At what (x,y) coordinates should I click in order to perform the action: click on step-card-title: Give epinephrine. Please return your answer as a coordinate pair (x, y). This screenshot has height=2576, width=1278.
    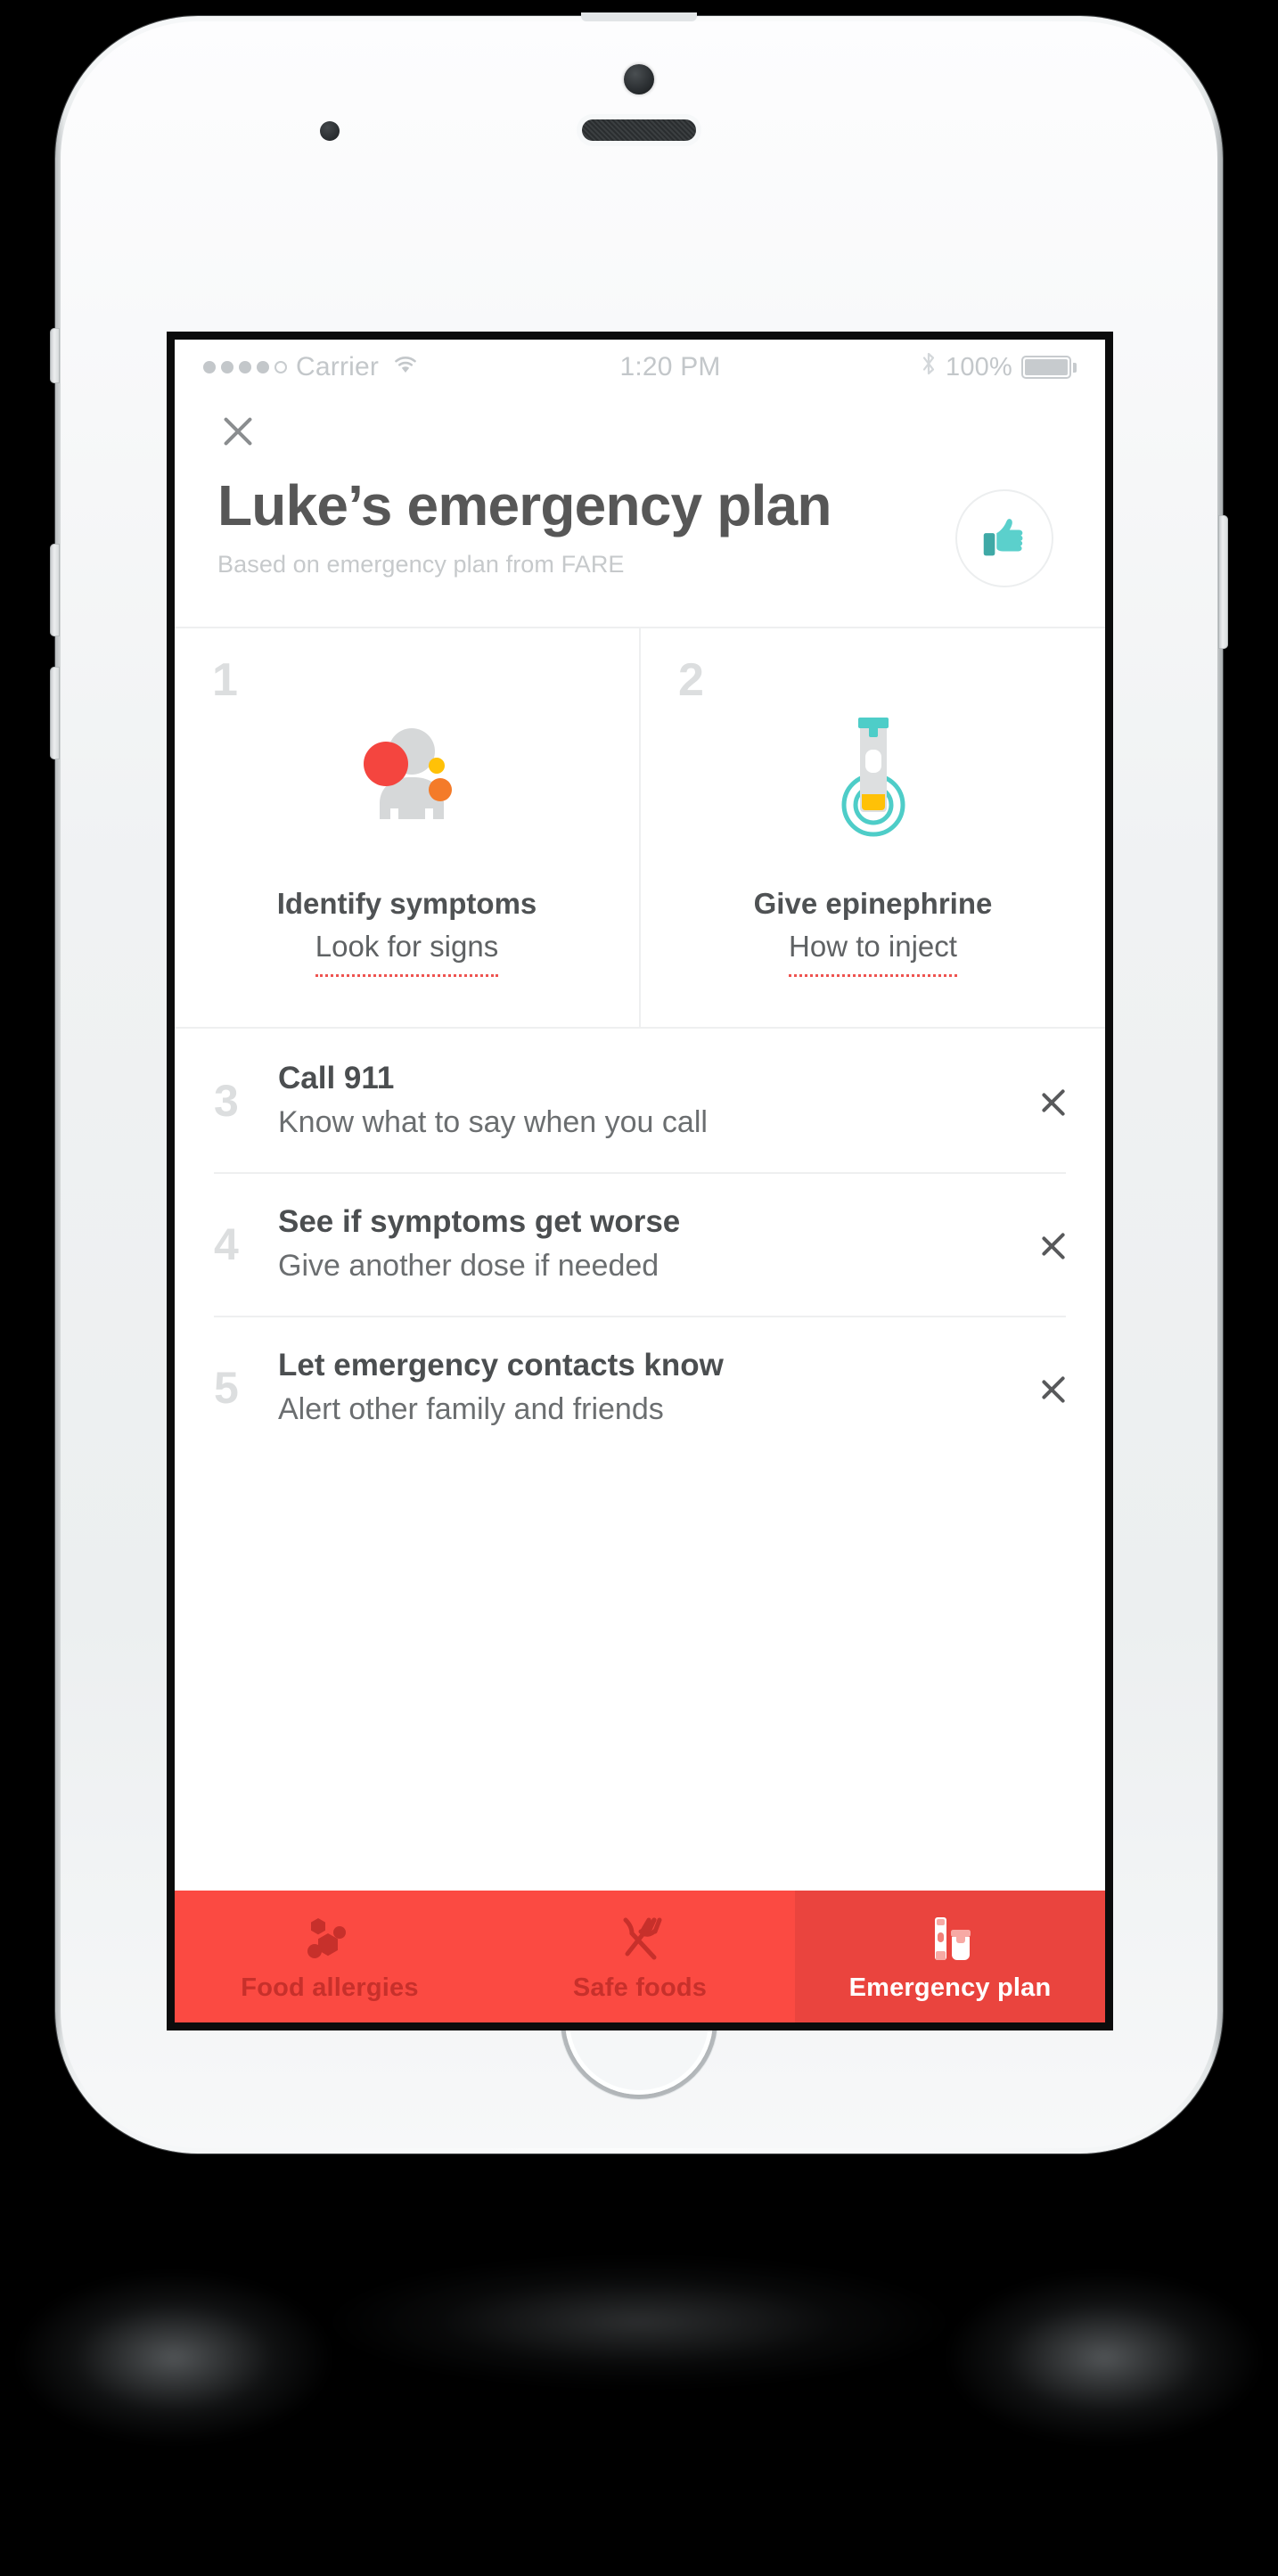
    Looking at the image, I should click on (873, 903).